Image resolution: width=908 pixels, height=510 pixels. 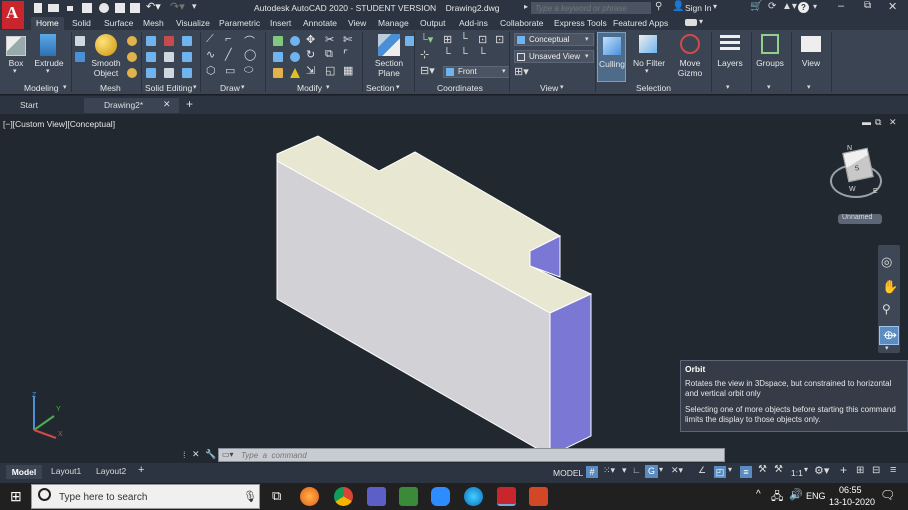 What do you see at coordinates (886, 309) in the screenshot?
I see `zoom-extents-icon: ⚲` at bounding box center [886, 309].